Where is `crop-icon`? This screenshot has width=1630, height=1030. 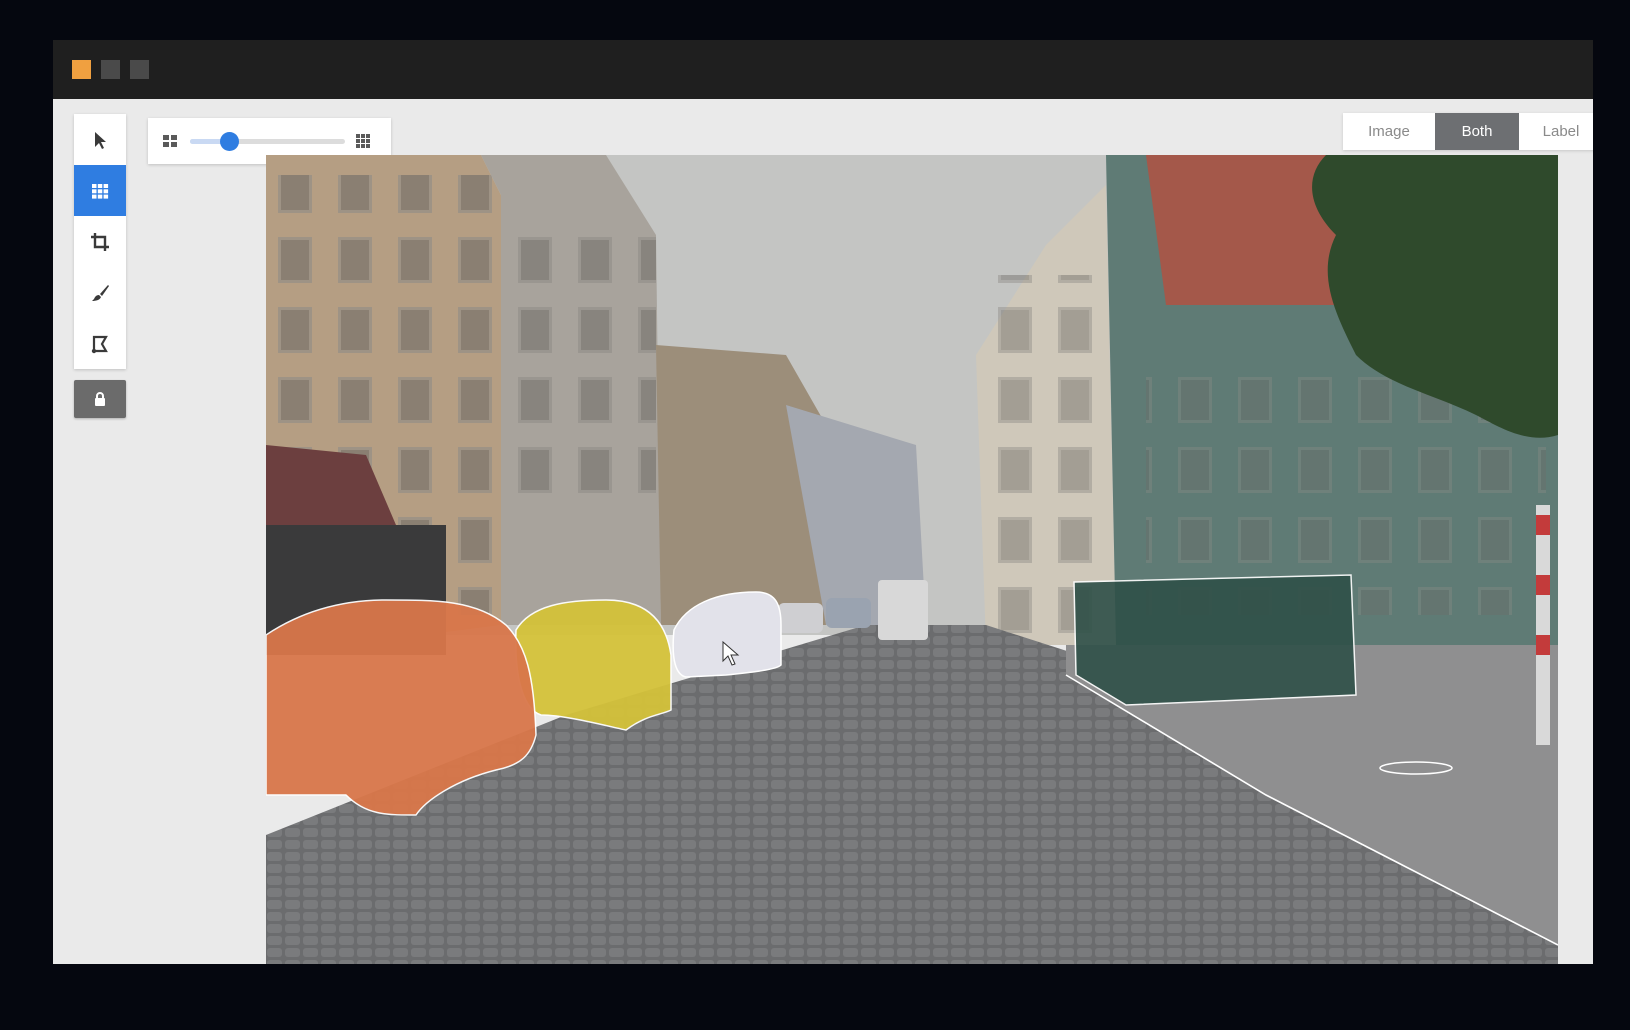 crop-icon is located at coordinates (100, 241).